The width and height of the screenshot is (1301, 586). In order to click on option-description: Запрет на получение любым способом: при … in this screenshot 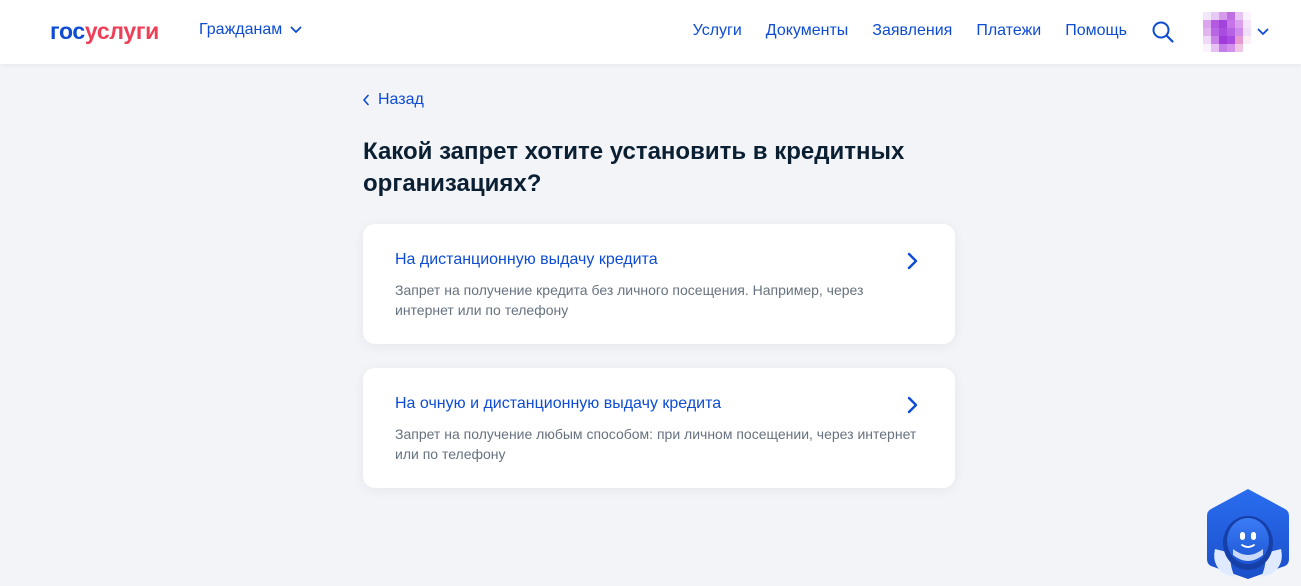, I will do `click(656, 444)`.